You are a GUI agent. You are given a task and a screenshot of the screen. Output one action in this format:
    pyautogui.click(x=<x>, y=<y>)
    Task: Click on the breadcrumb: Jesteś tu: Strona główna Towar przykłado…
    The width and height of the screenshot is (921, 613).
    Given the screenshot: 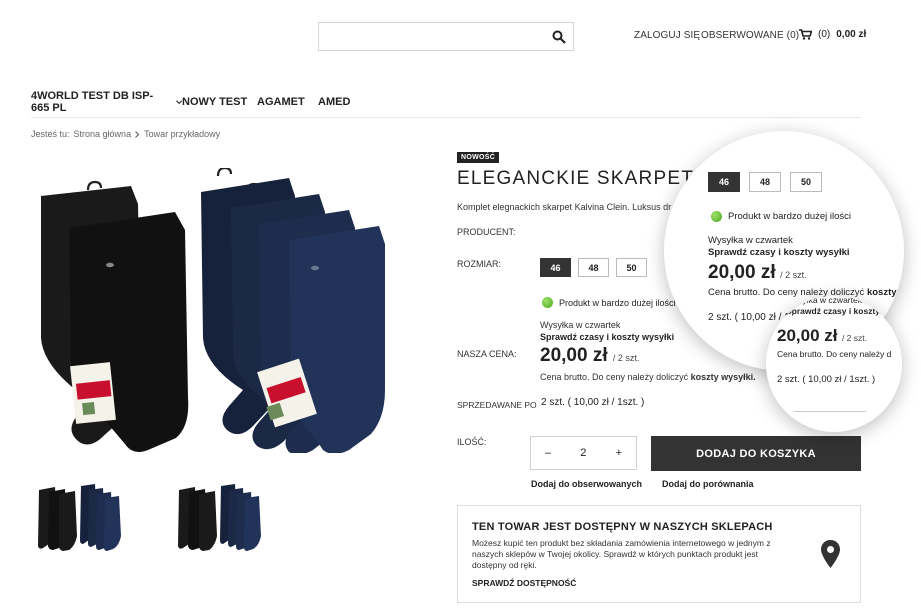 What is the action you would take?
    pyautogui.click(x=125, y=134)
    